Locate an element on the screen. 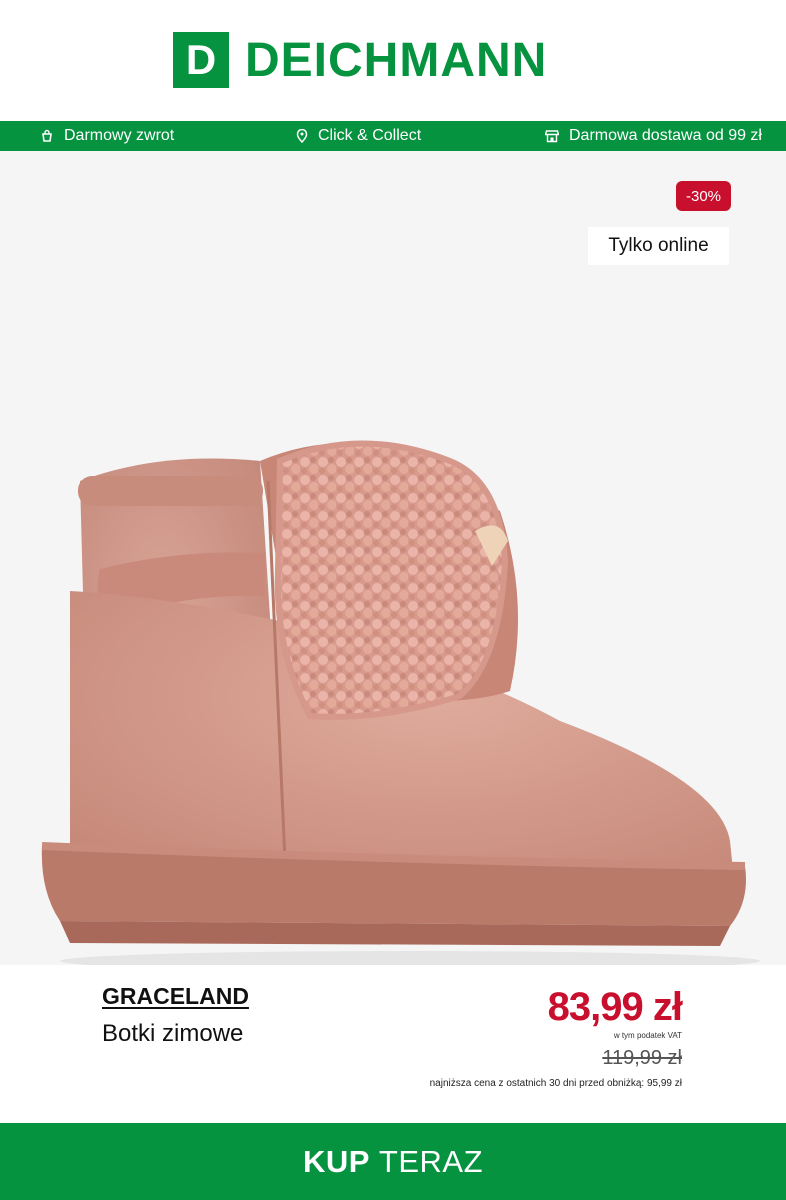 The height and width of the screenshot is (1200, 786). vat-note: w tym podatek VAT is located at coordinates (647, 1035).